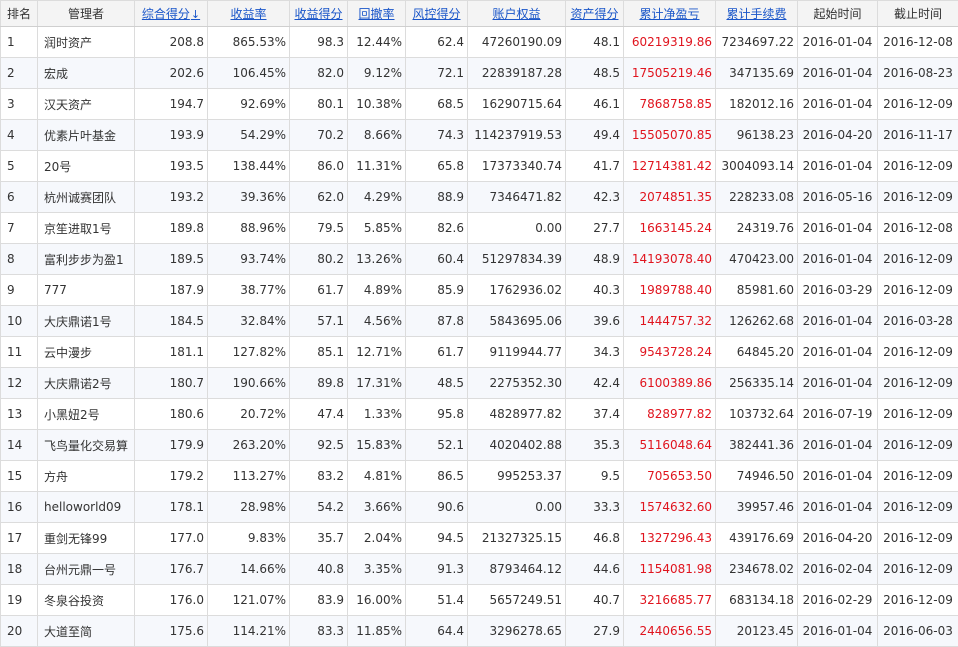  Describe the element at coordinates (319, 414) in the screenshot. I see `cell-return_score: 47.4` at that location.